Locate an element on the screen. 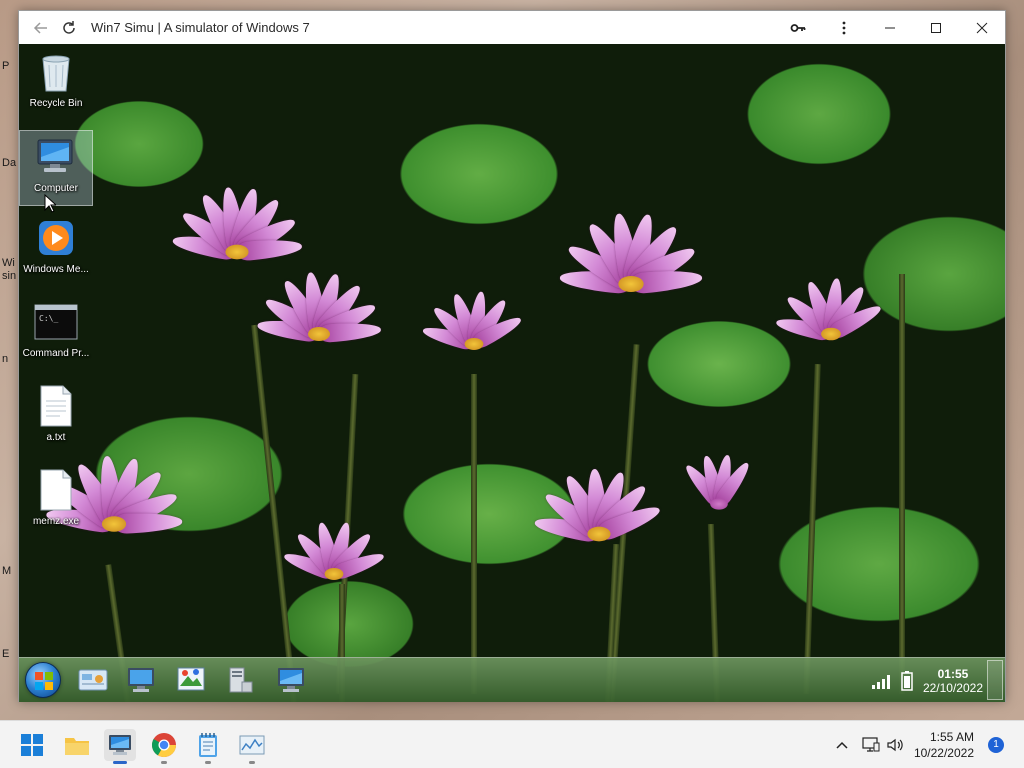 The height and width of the screenshot is (768, 1024). command-prompt-icon: C:\_ is located at coordinates (56, 322).